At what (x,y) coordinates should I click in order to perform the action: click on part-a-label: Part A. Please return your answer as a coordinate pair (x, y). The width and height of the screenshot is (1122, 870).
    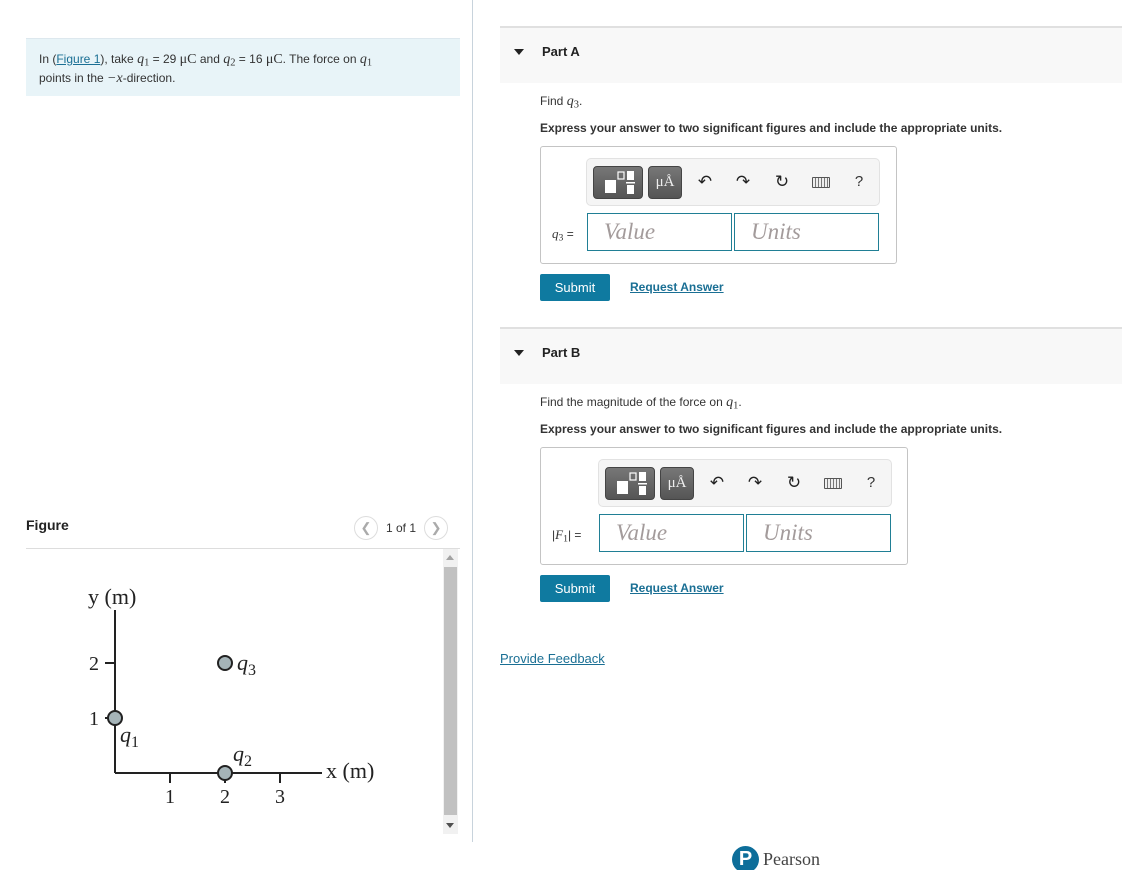
    Looking at the image, I should click on (561, 51).